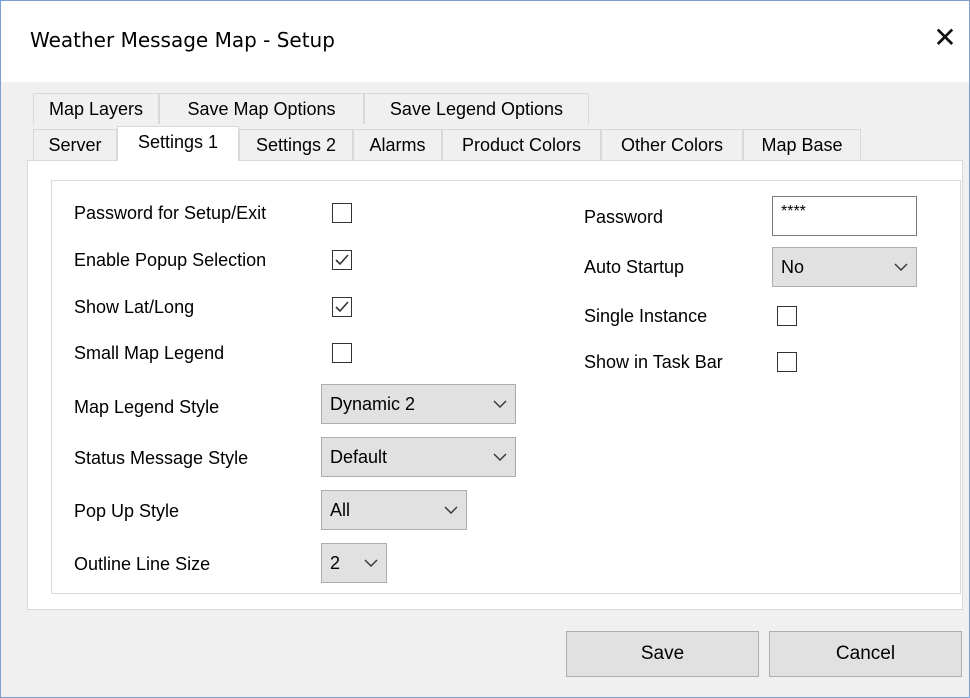 This screenshot has width=970, height=698. I want to click on enable-popup-selection-checkbox, so click(342, 260).